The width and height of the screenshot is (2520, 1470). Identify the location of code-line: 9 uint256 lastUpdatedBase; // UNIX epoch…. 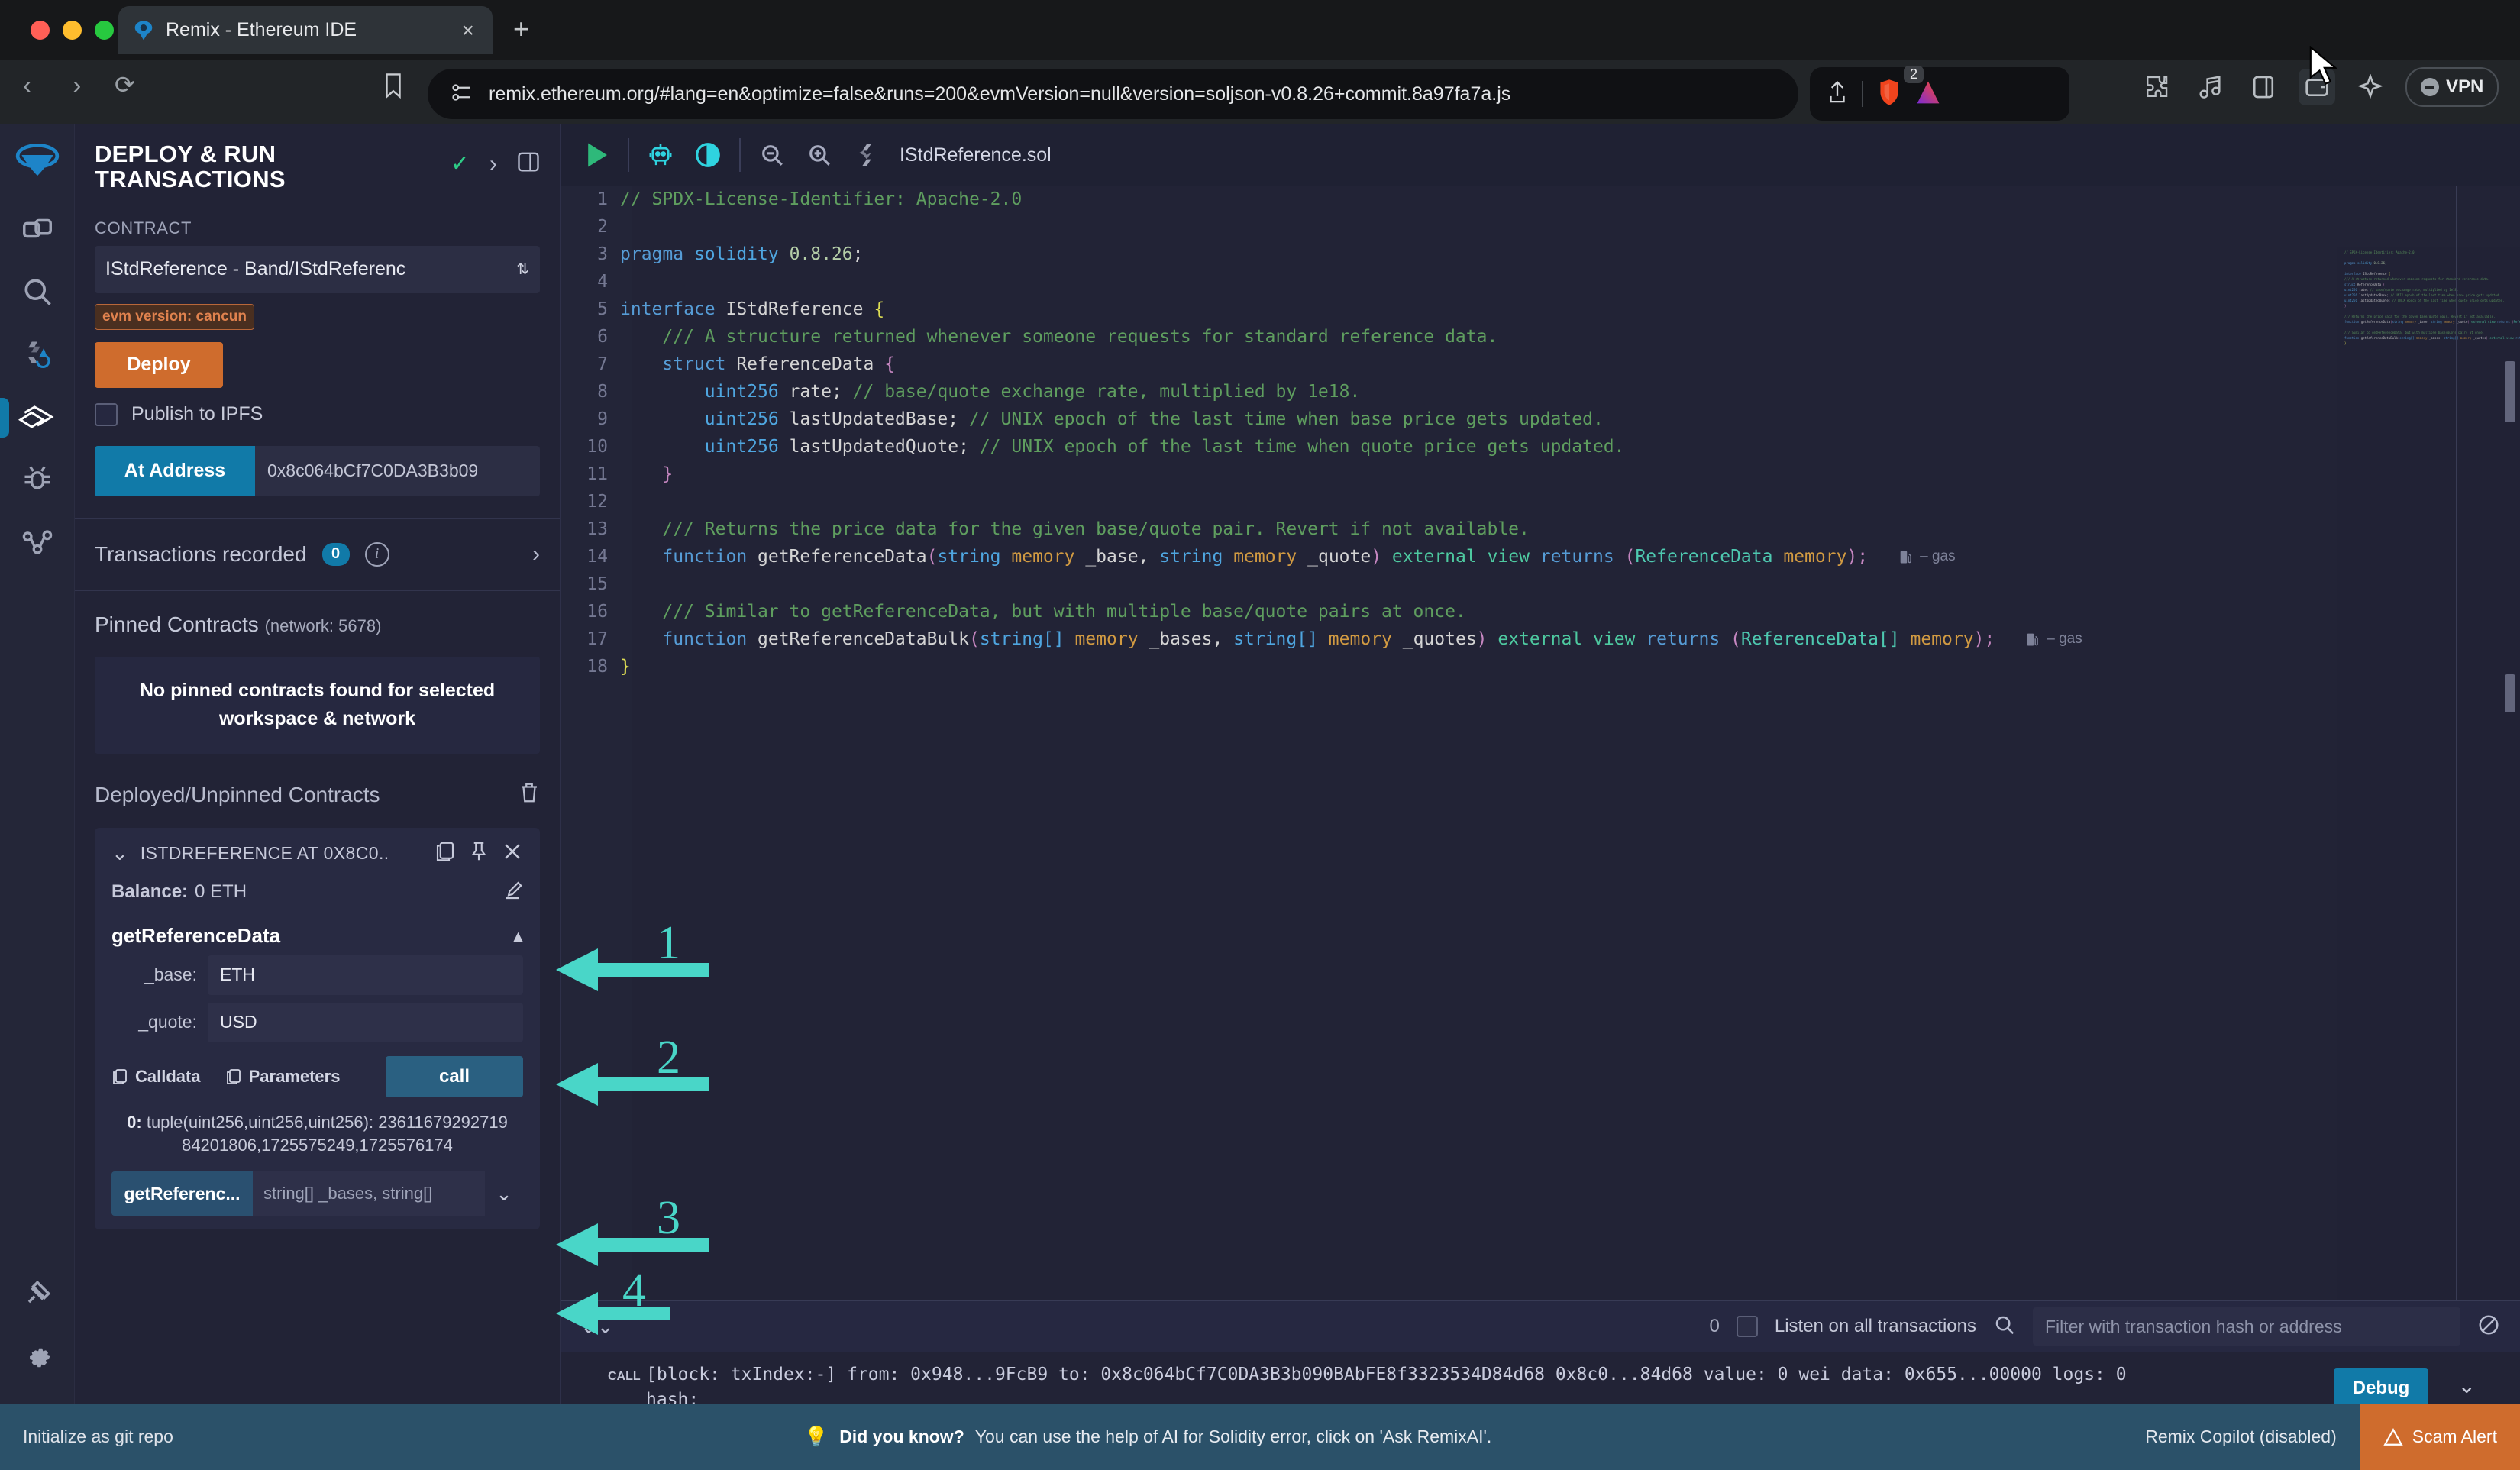
(1541, 419).